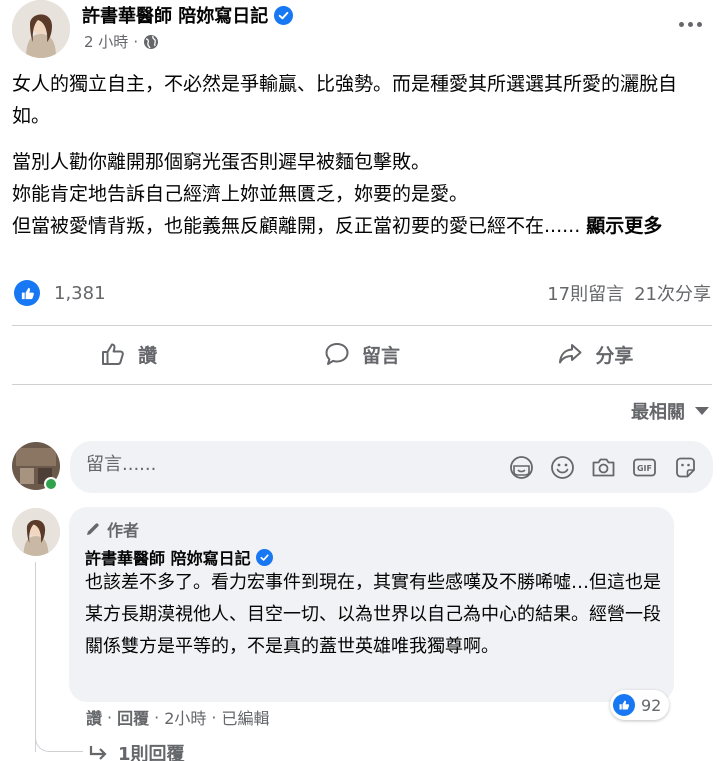  Describe the element at coordinates (175, 15) in the screenshot. I see `author-name: 許書華醫師 陪妳寫日記` at that location.